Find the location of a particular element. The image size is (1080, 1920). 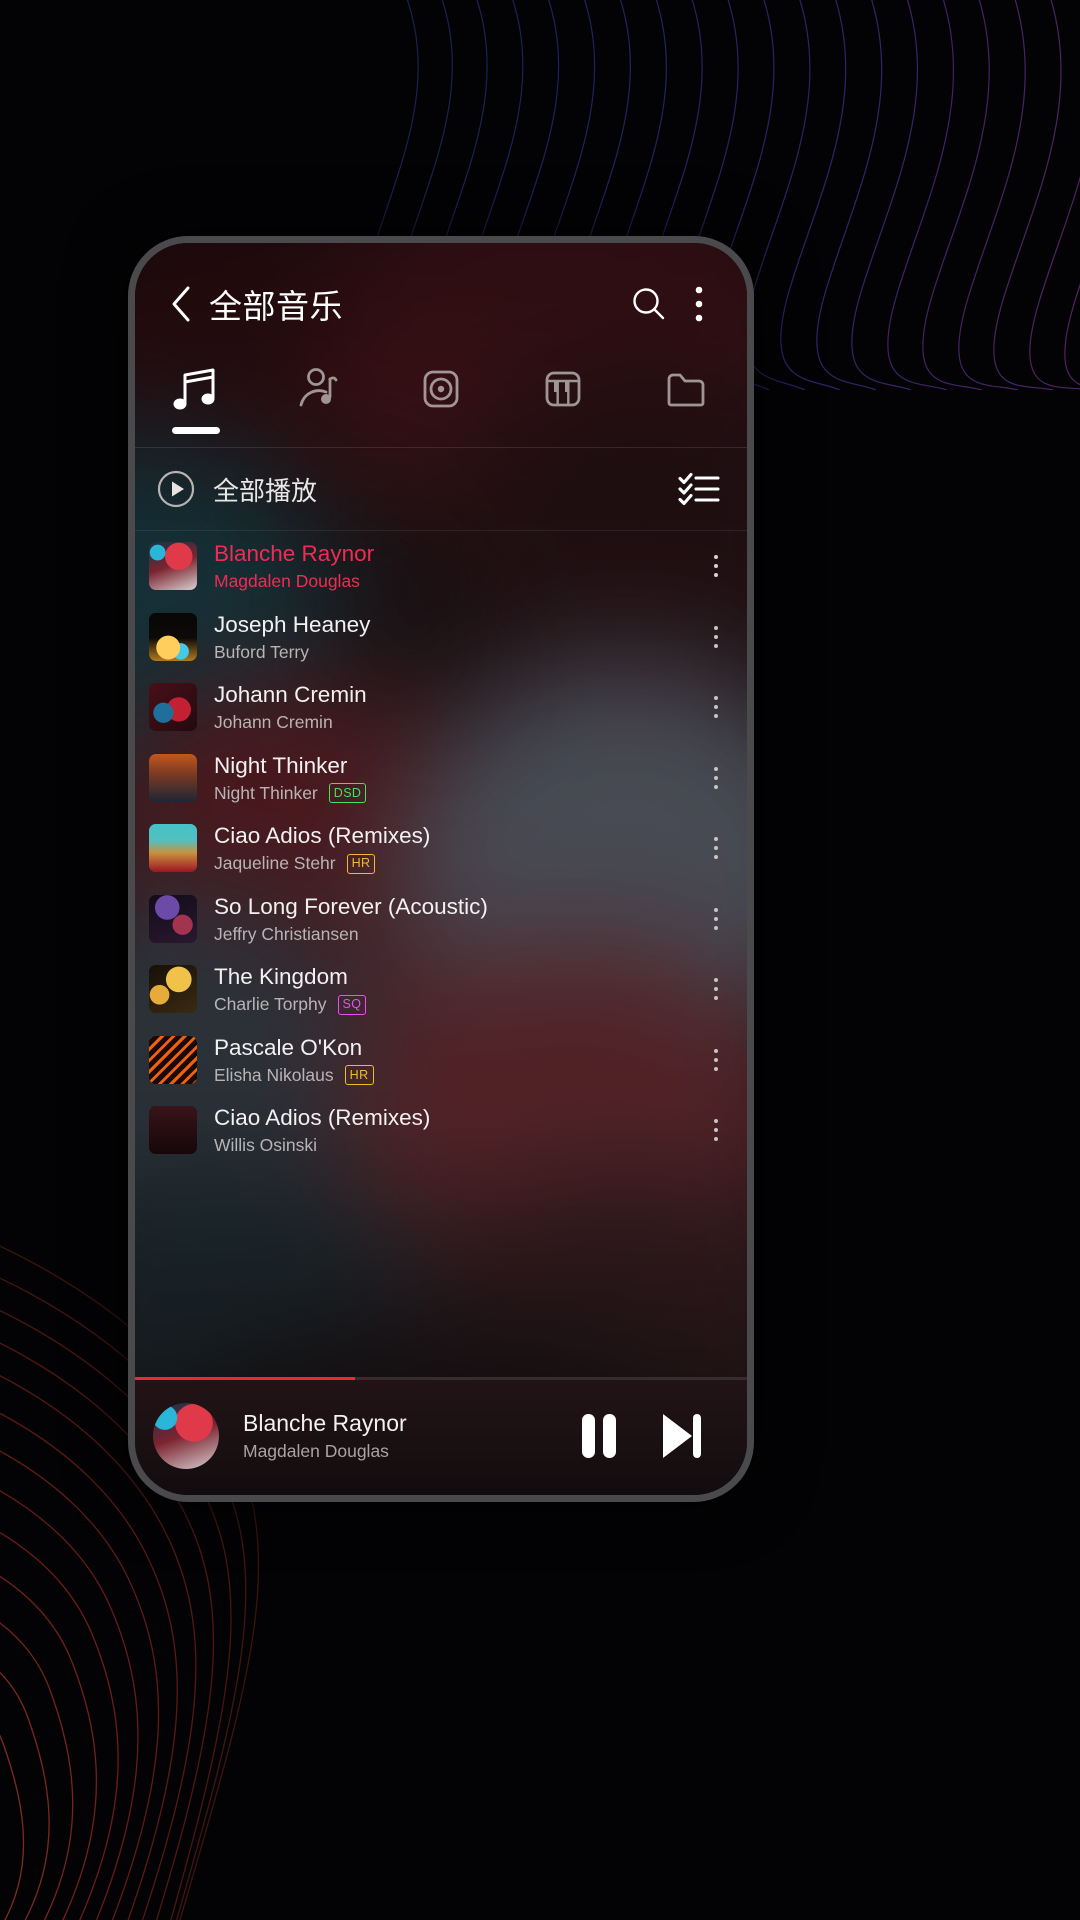

next-track-button is located at coordinates (681, 1436).